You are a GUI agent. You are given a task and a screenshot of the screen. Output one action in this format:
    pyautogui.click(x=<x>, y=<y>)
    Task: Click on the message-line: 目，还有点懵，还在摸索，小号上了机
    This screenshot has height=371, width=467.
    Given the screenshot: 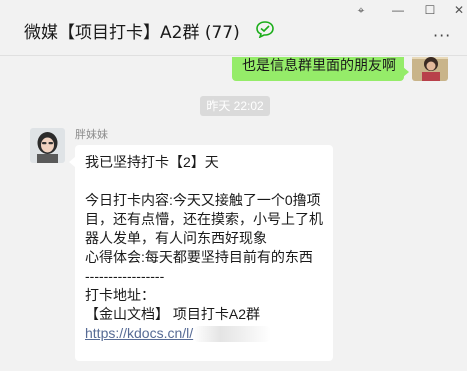 What is the action you would take?
    pyautogui.click(x=204, y=219)
    